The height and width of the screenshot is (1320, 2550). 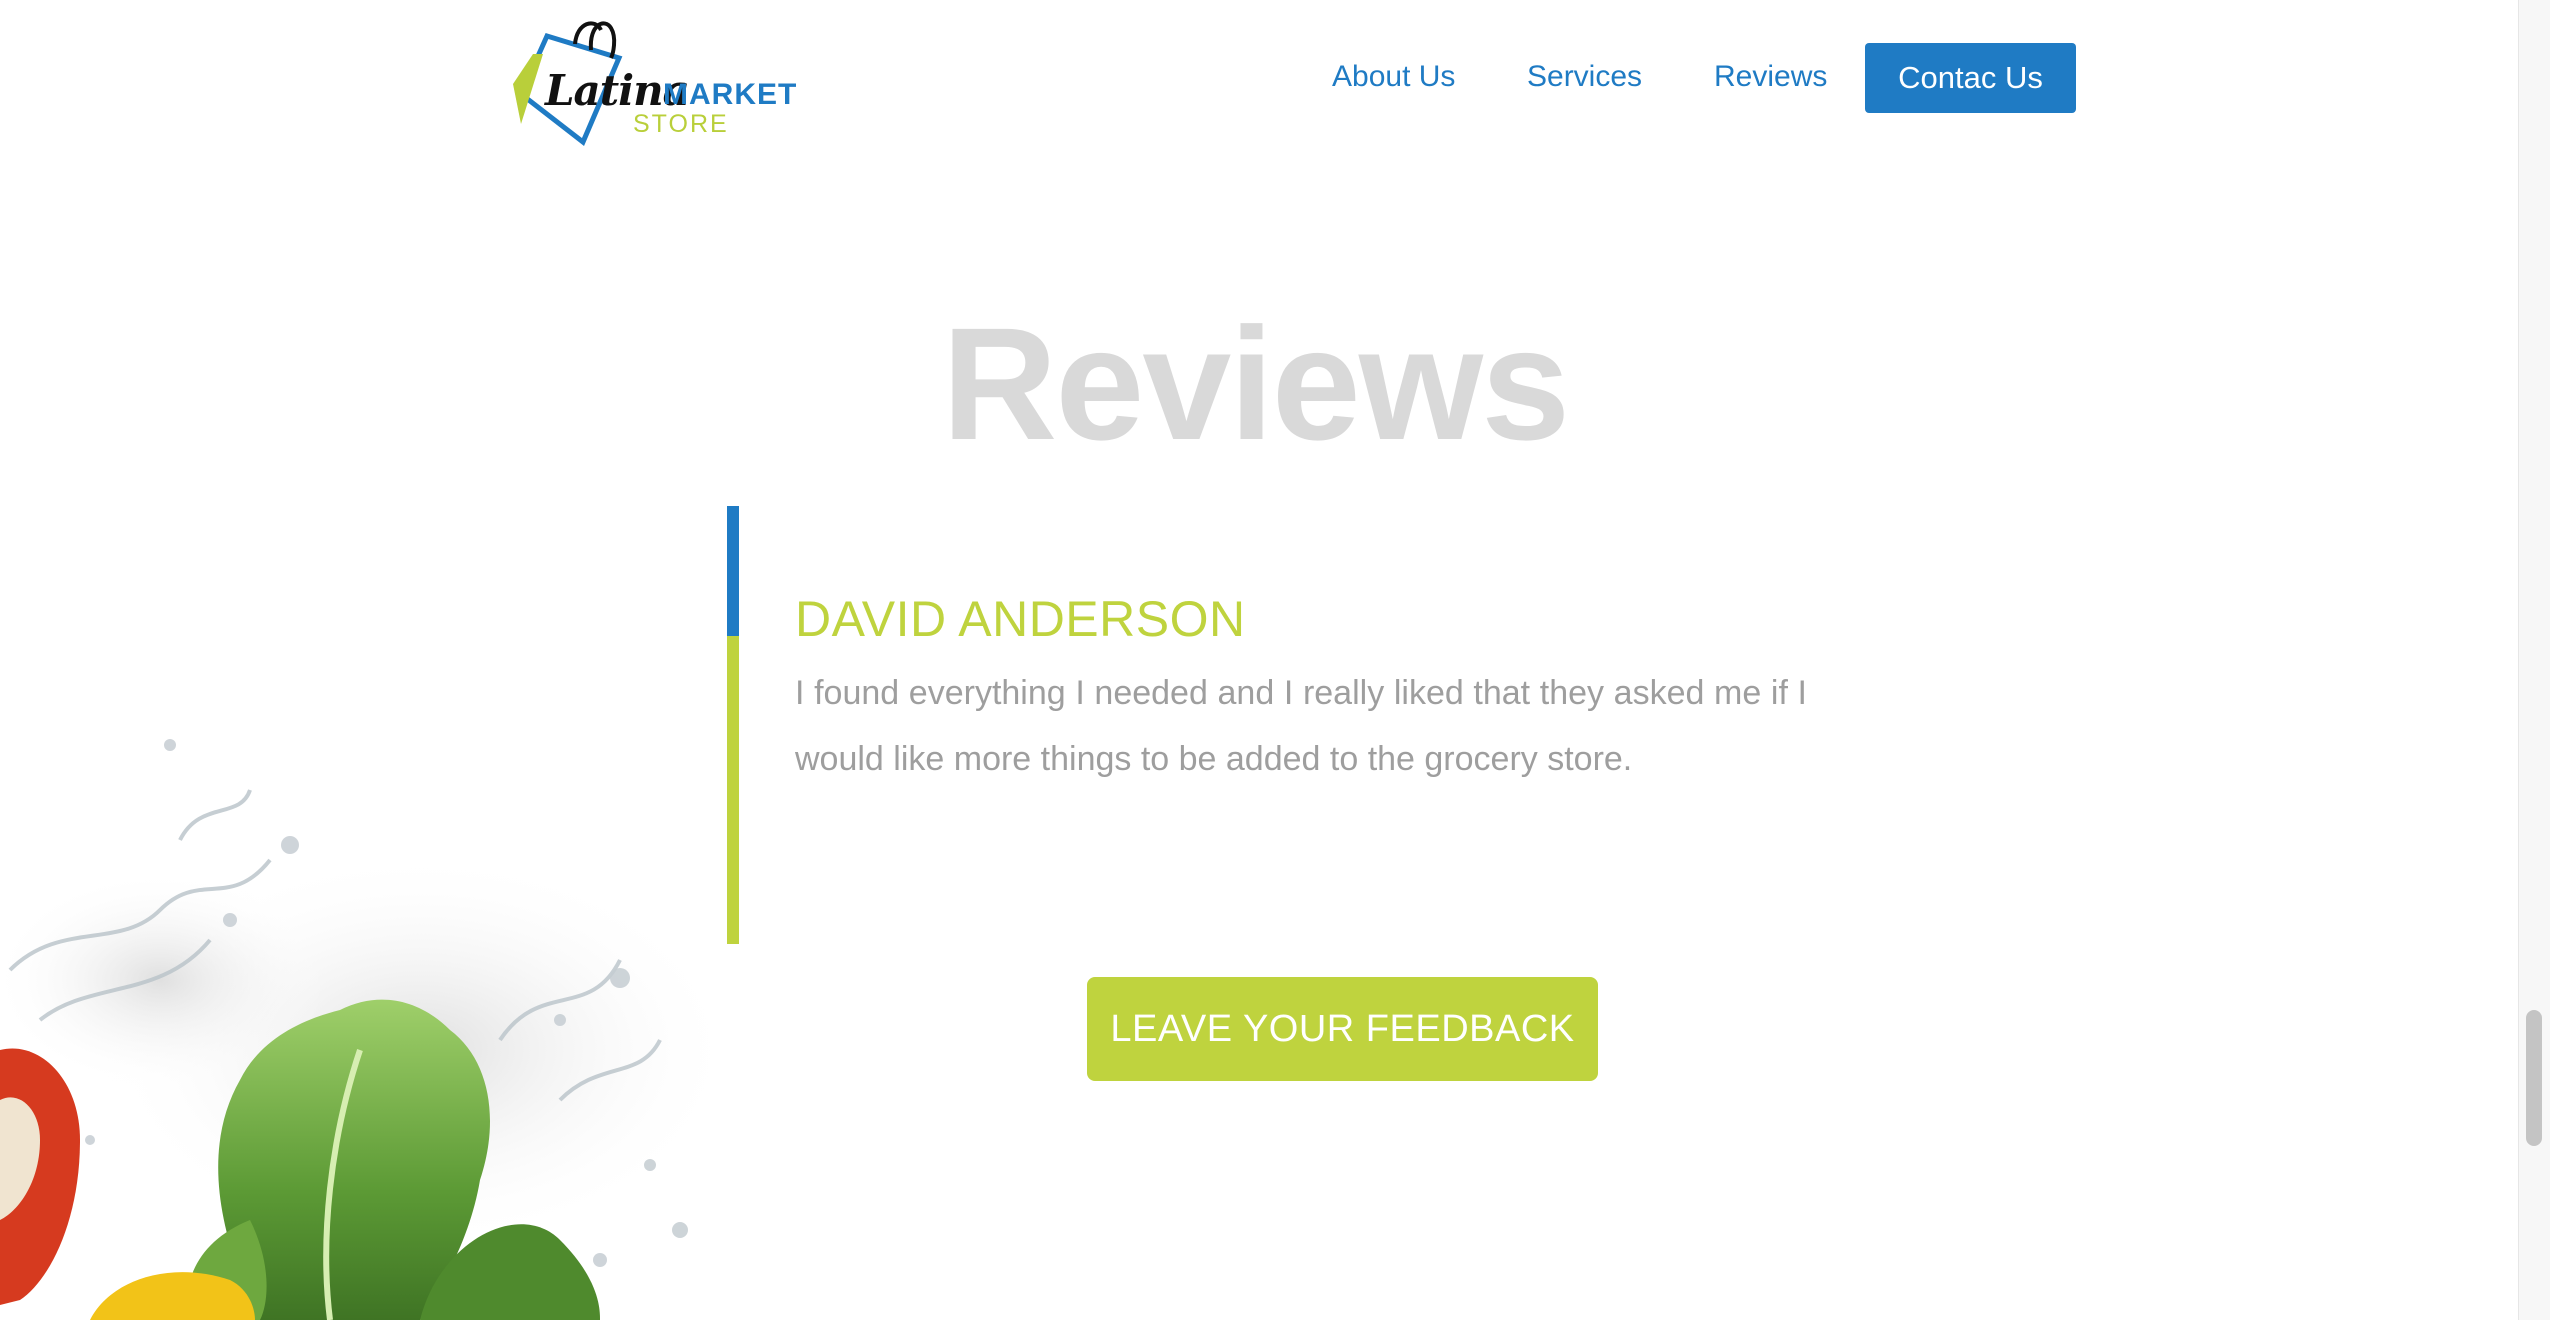 I want to click on contact-us-button: Contac Us, so click(x=1970, y=78).